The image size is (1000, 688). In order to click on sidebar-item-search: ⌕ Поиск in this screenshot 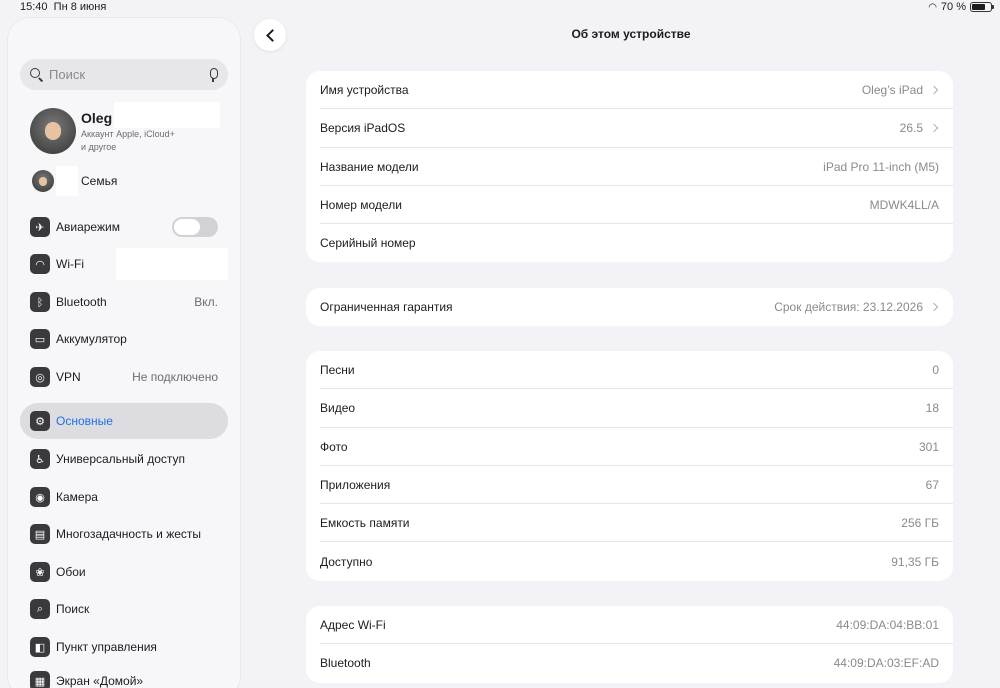, I will do `click(124, 609)`.